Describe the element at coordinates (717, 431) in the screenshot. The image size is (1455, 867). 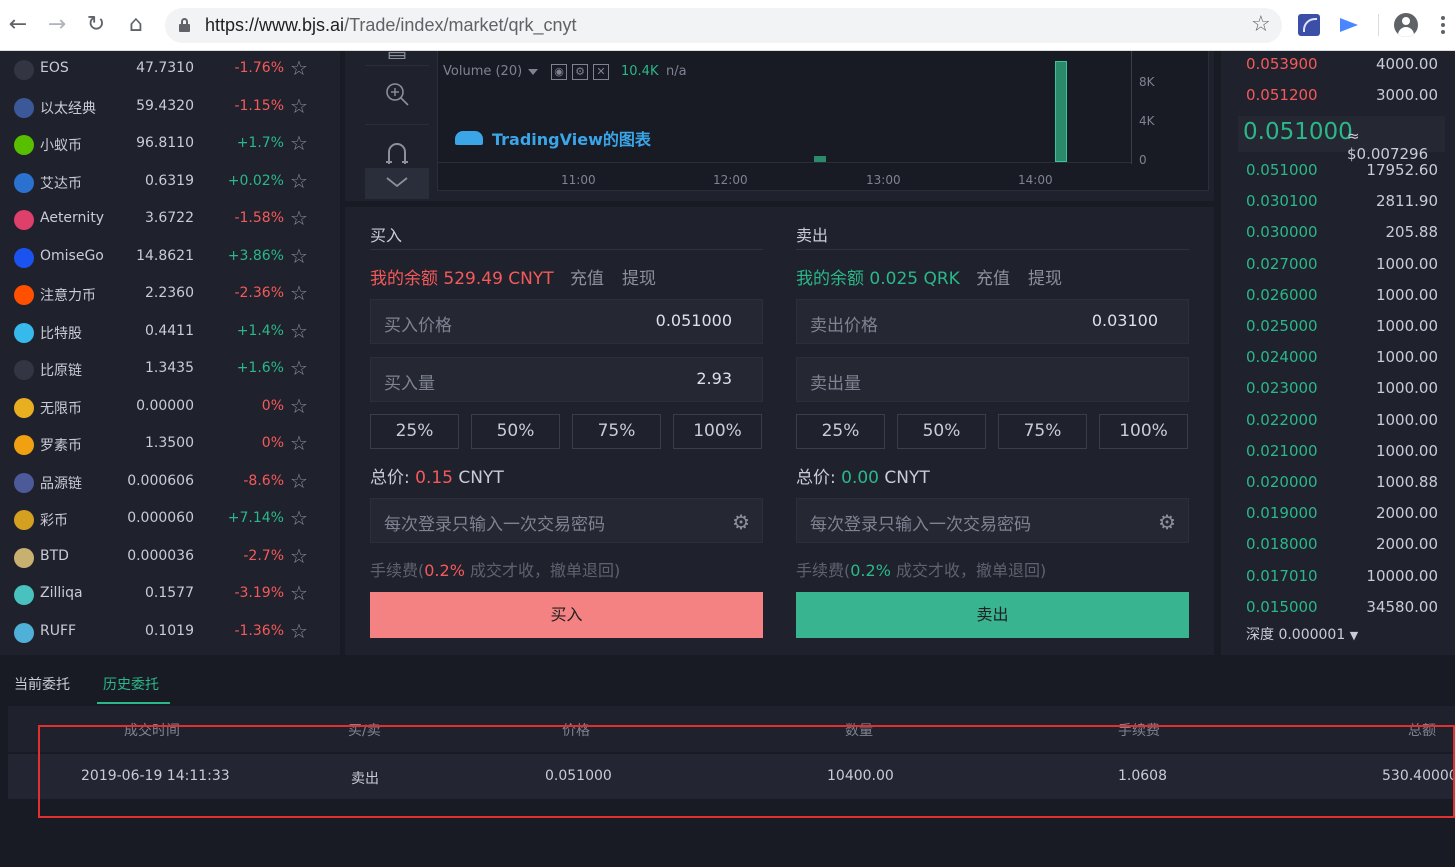
I see `buy-pct-100-button: 100%` at that location.